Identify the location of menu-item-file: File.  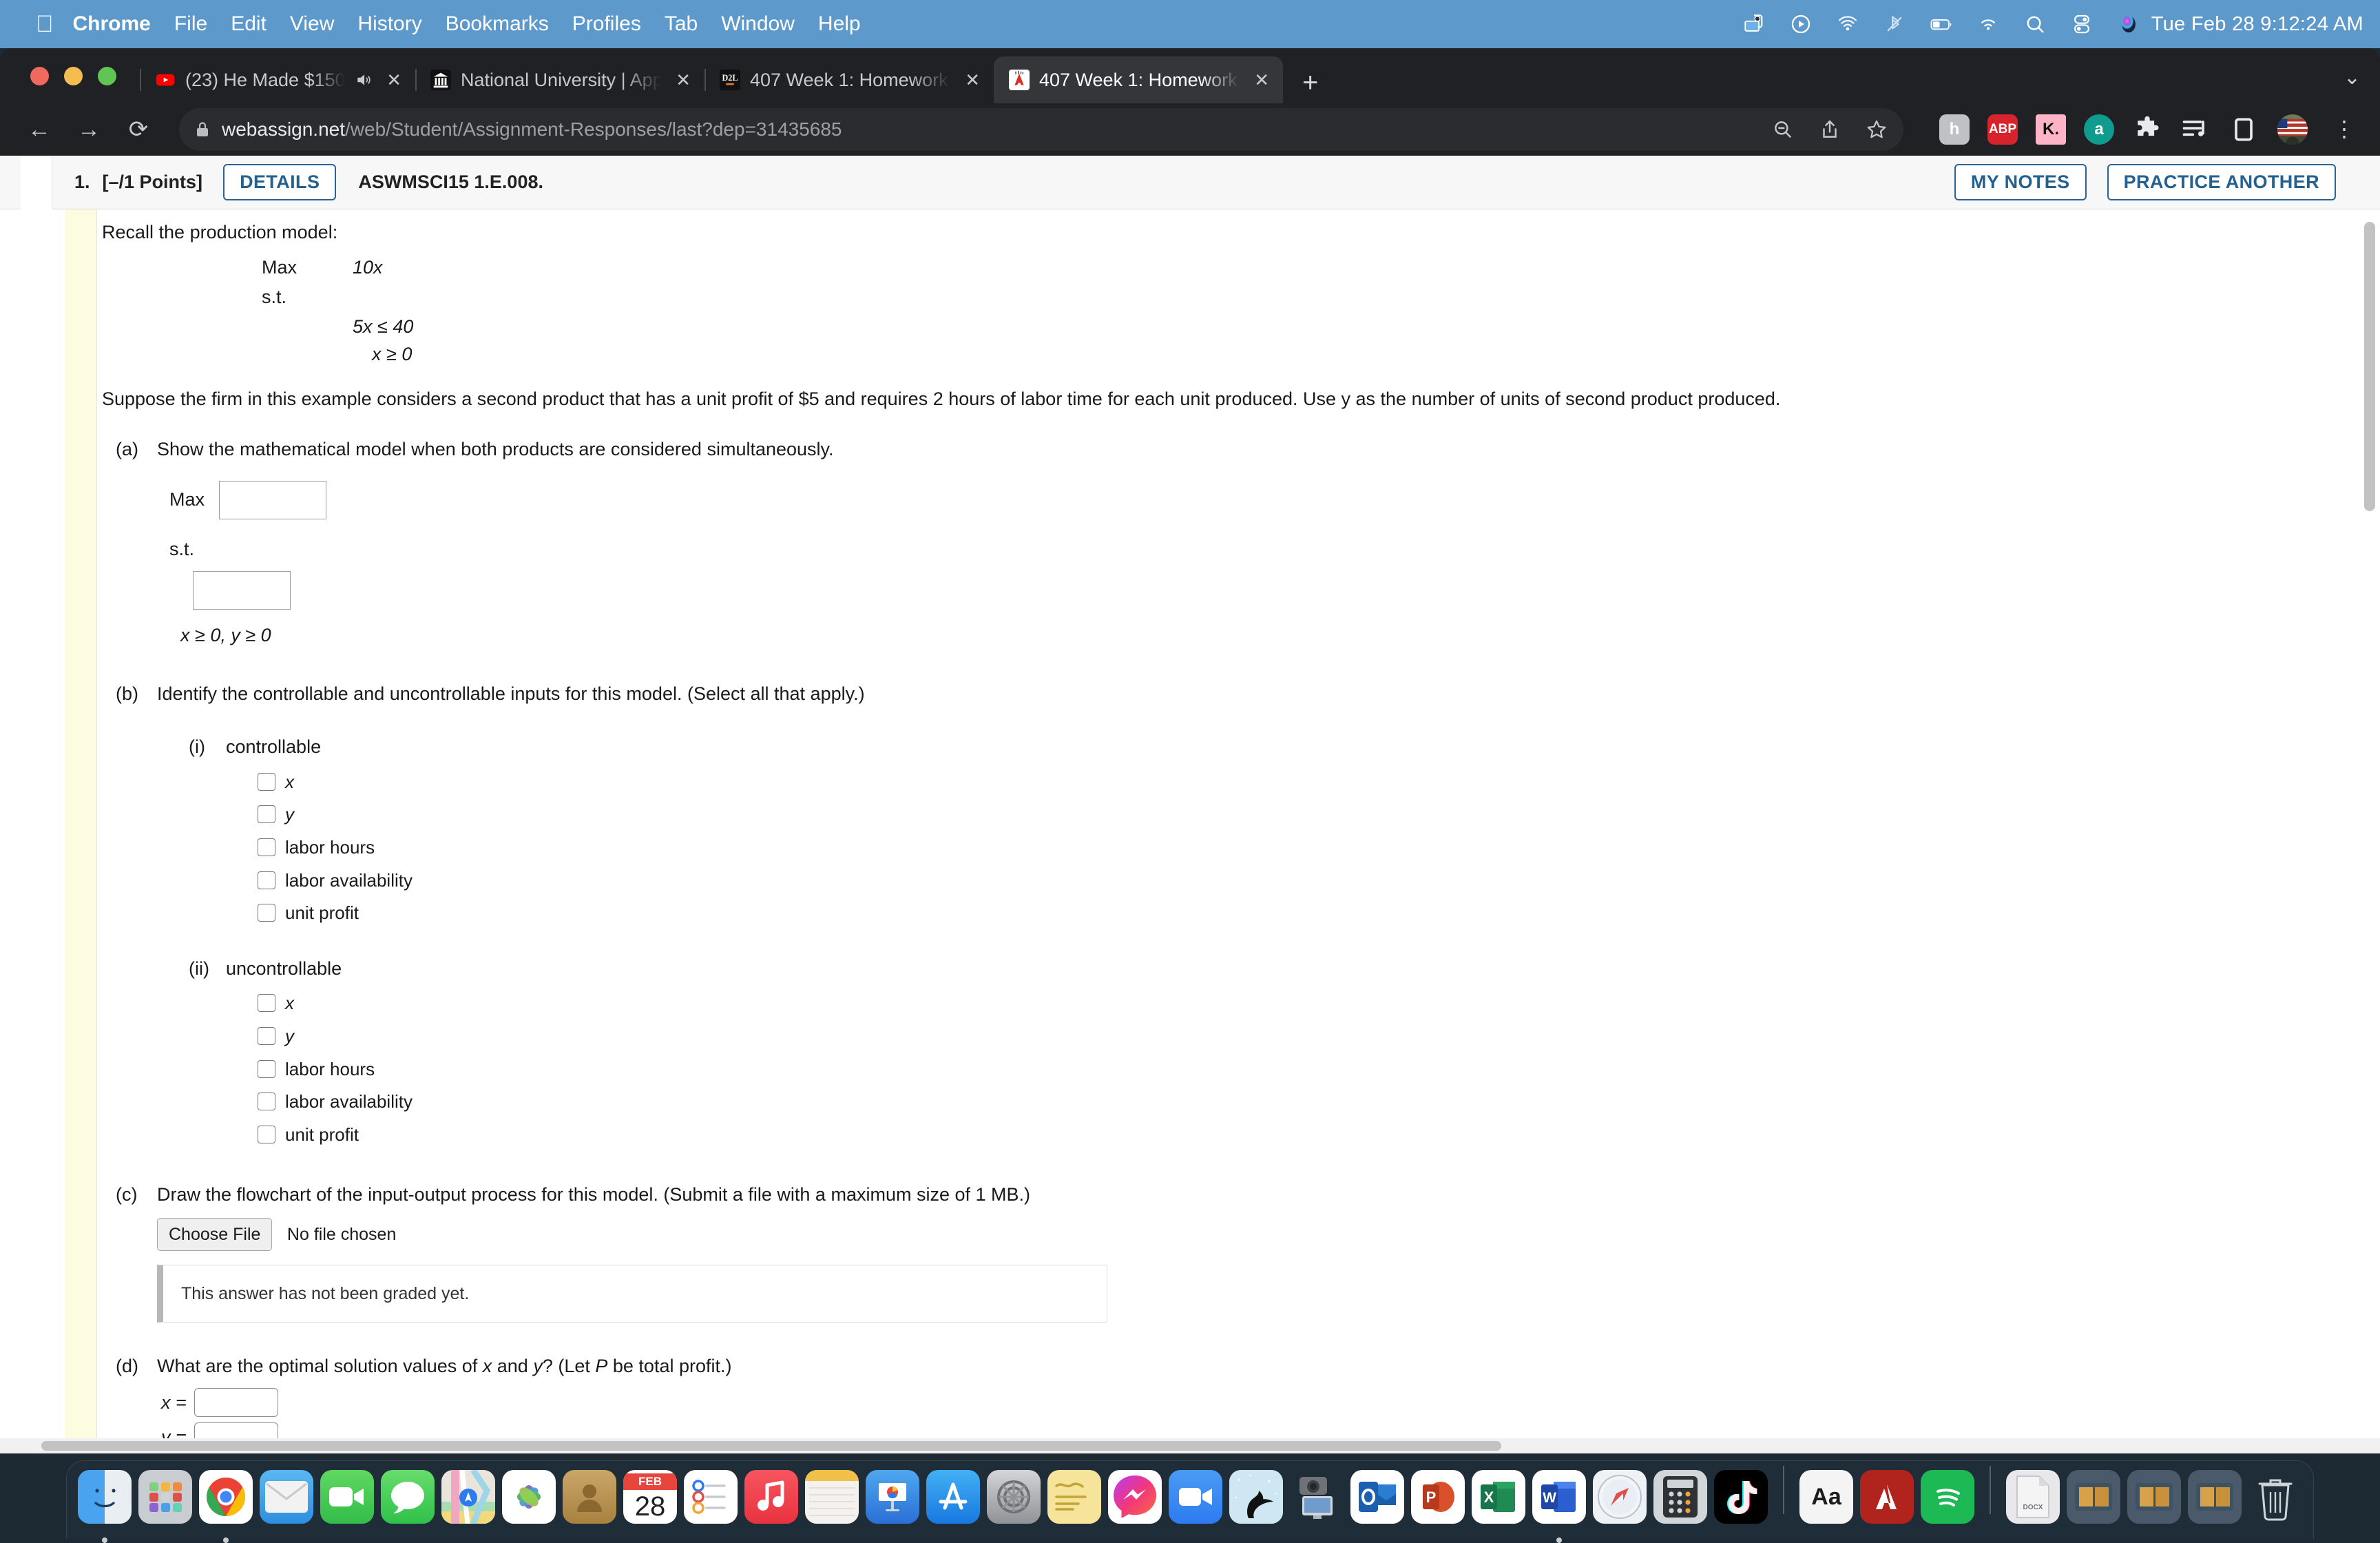
(190, 24).